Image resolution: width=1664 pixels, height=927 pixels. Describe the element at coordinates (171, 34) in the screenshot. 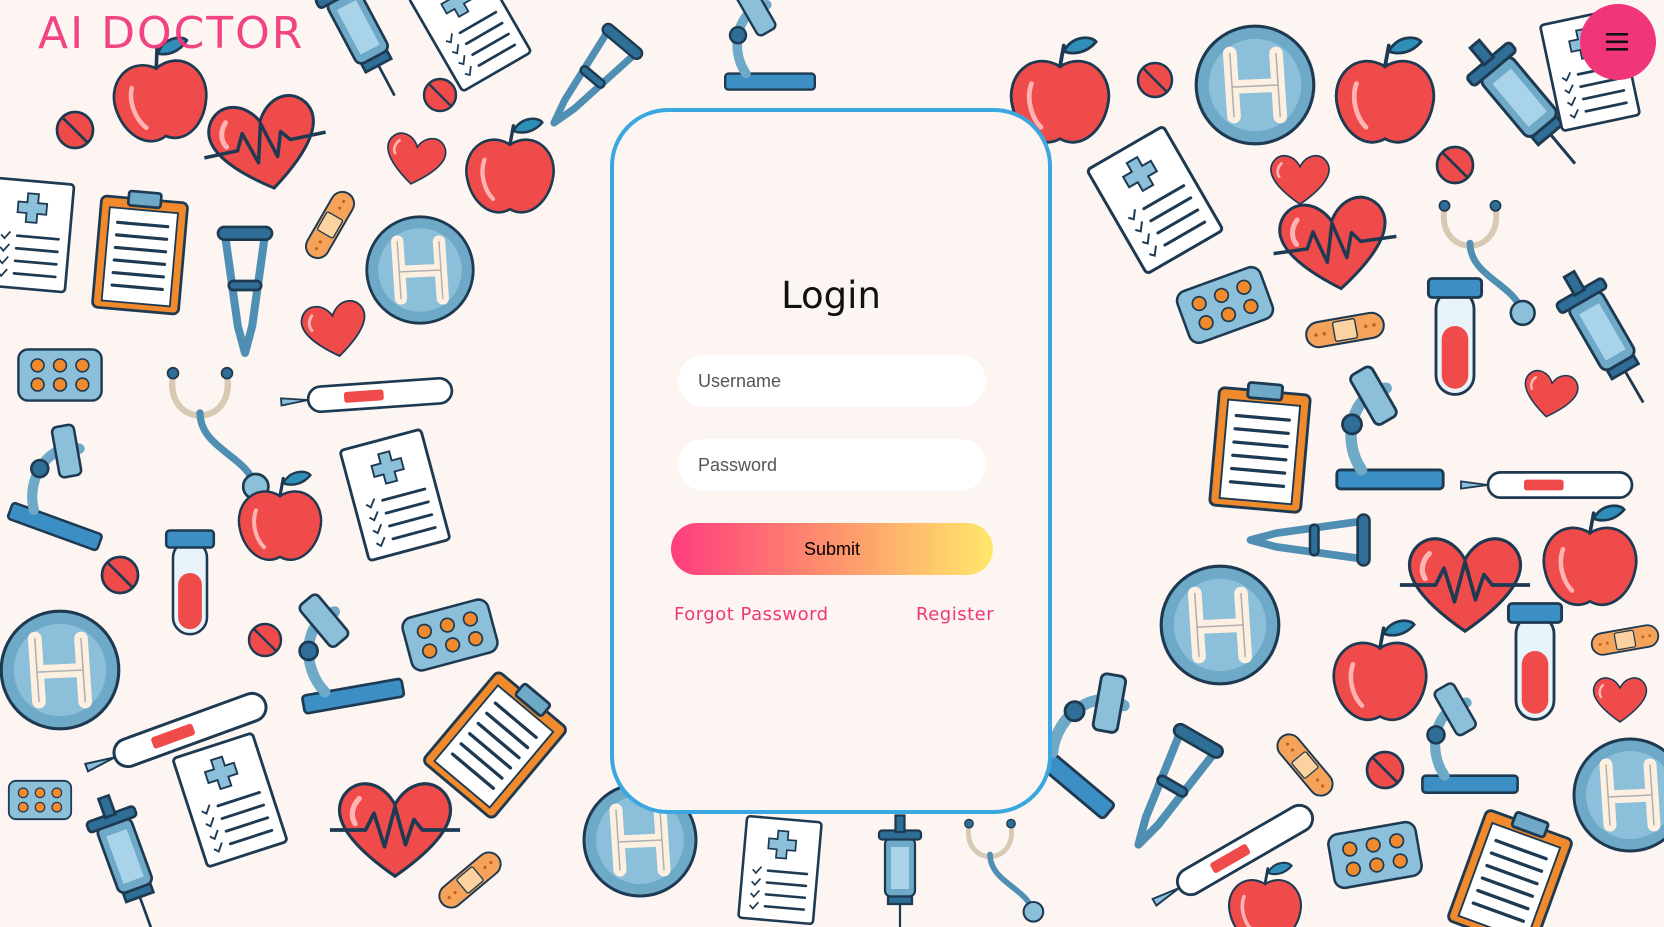

I see `brand-logo: AI DOCTOR` at that location.